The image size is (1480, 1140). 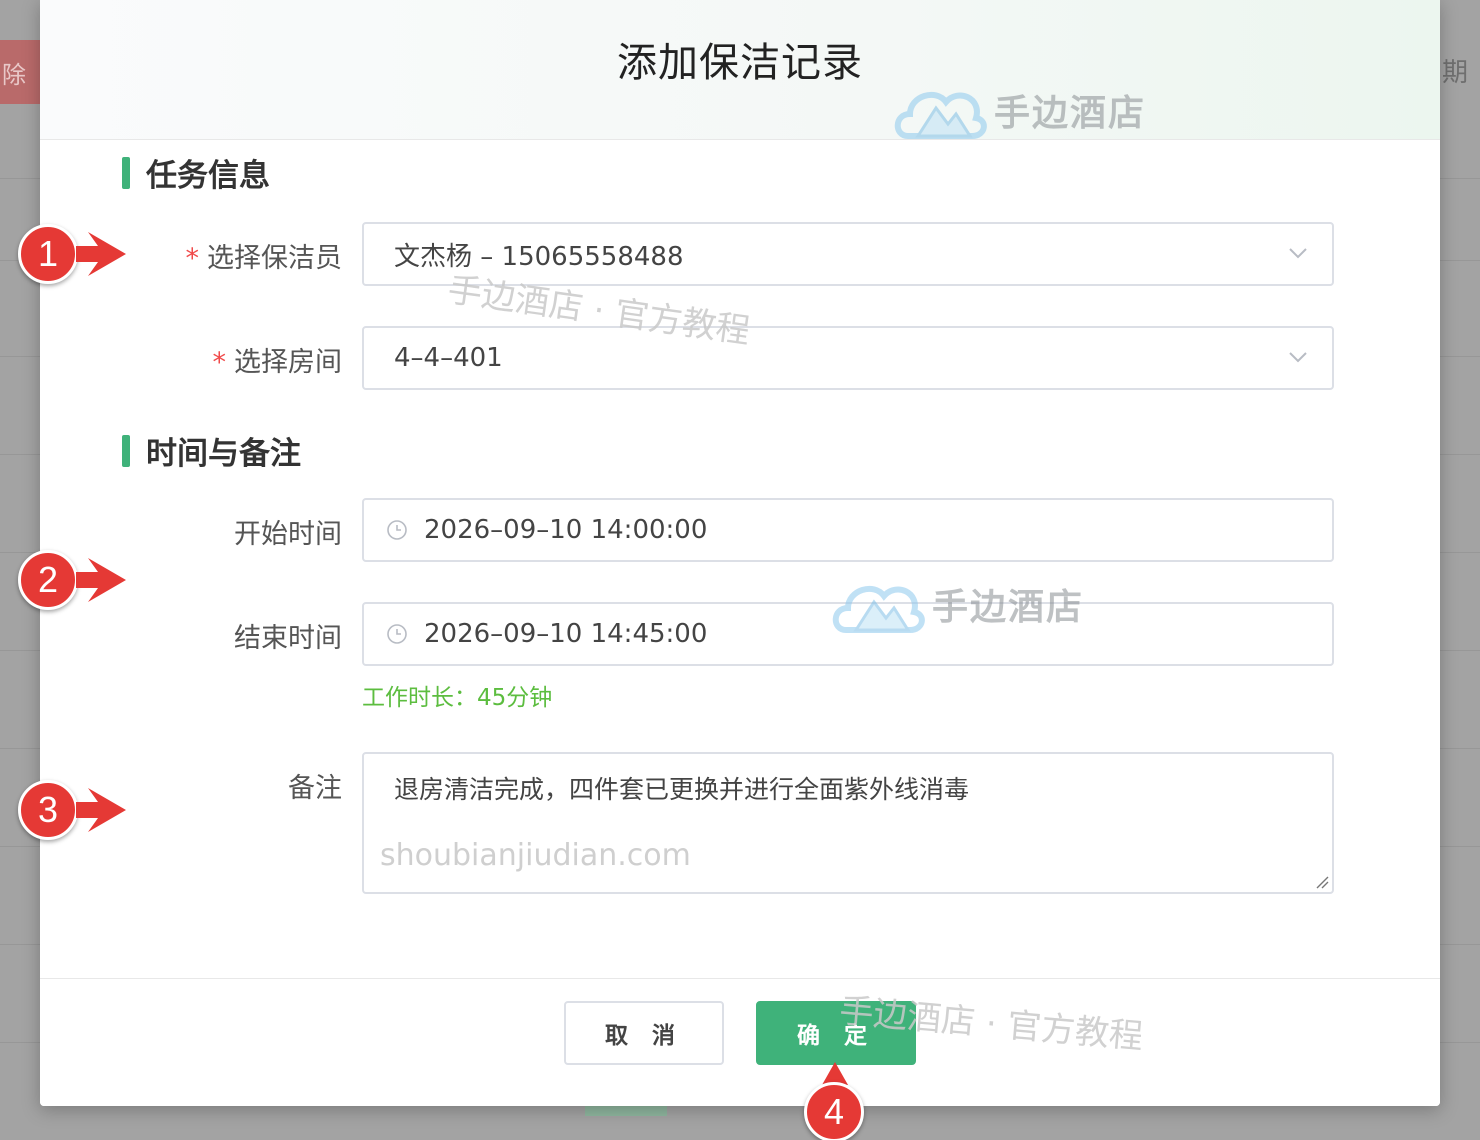 I want to click on cancel-button: 取 消, so click(x=644, y=1033).